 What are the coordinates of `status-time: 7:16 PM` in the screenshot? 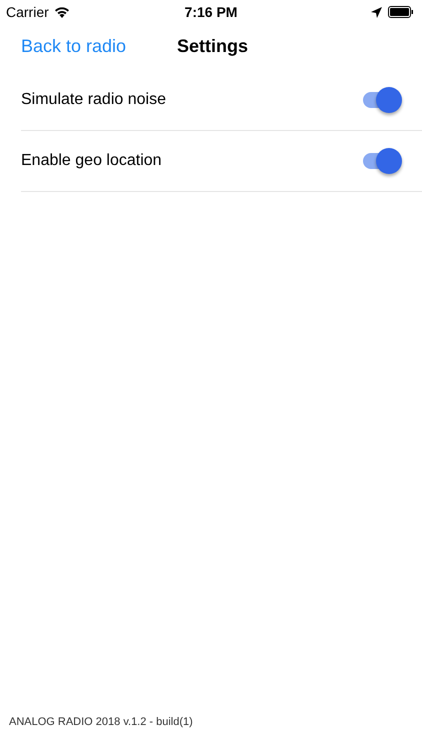 It's located at (211, 12).